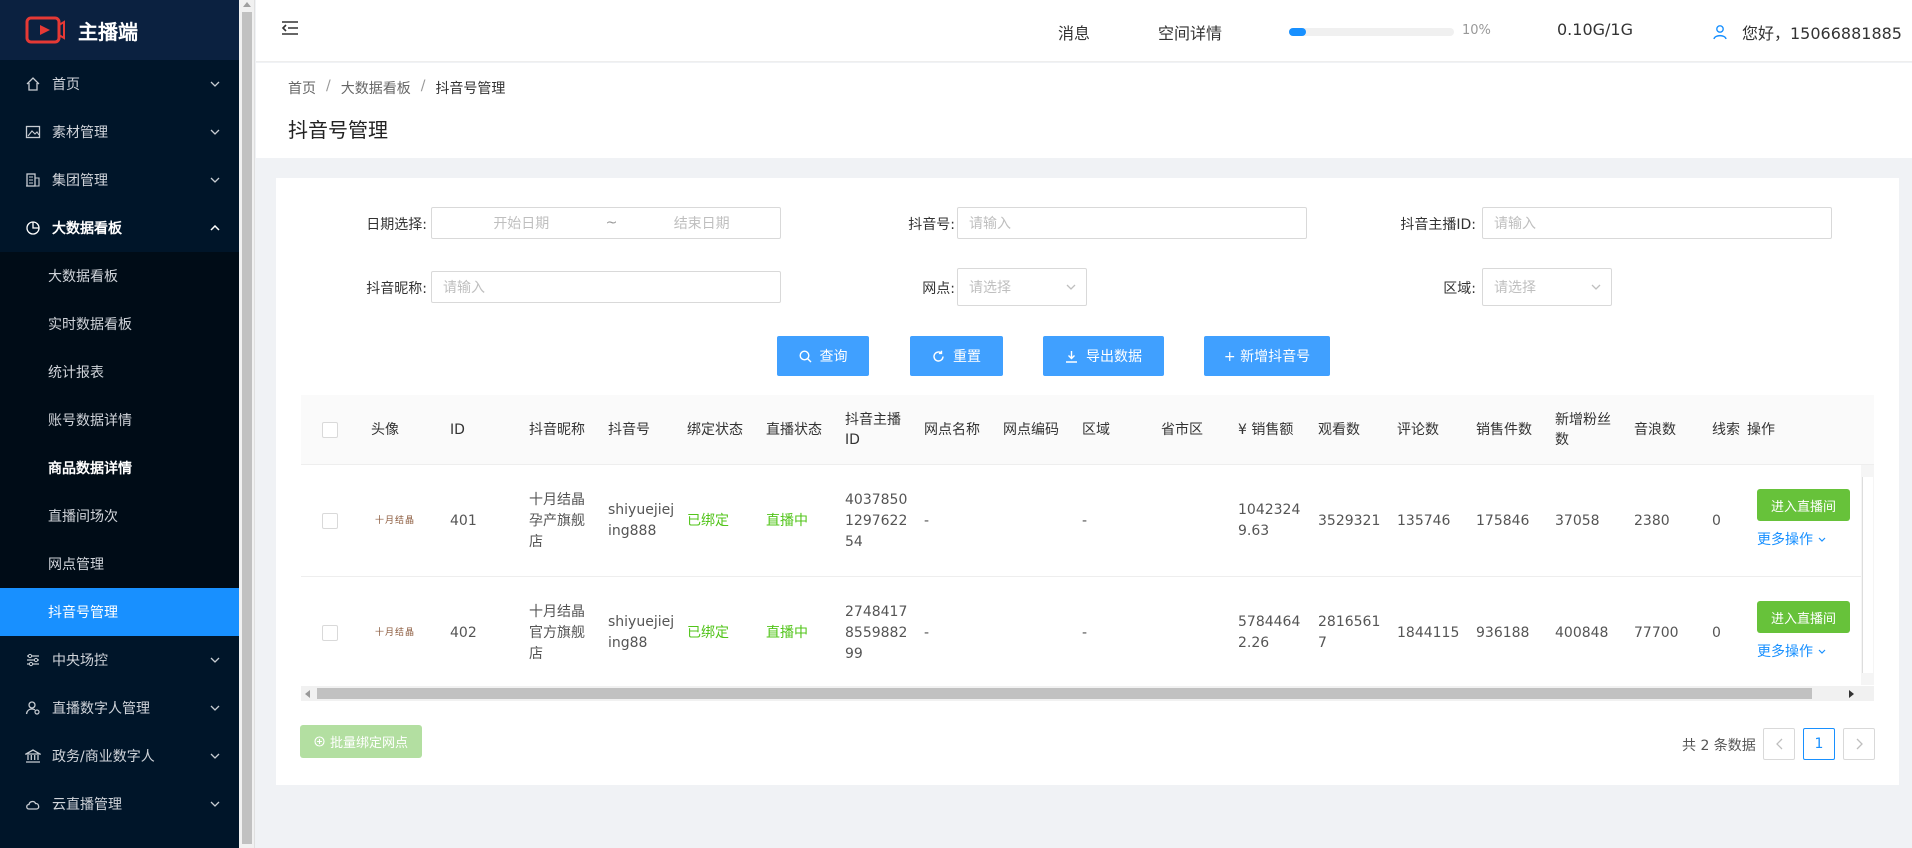  Describe the element at coordinates (854, 653) in the screenshot. I see `anchor-id-line: 99` at that location.